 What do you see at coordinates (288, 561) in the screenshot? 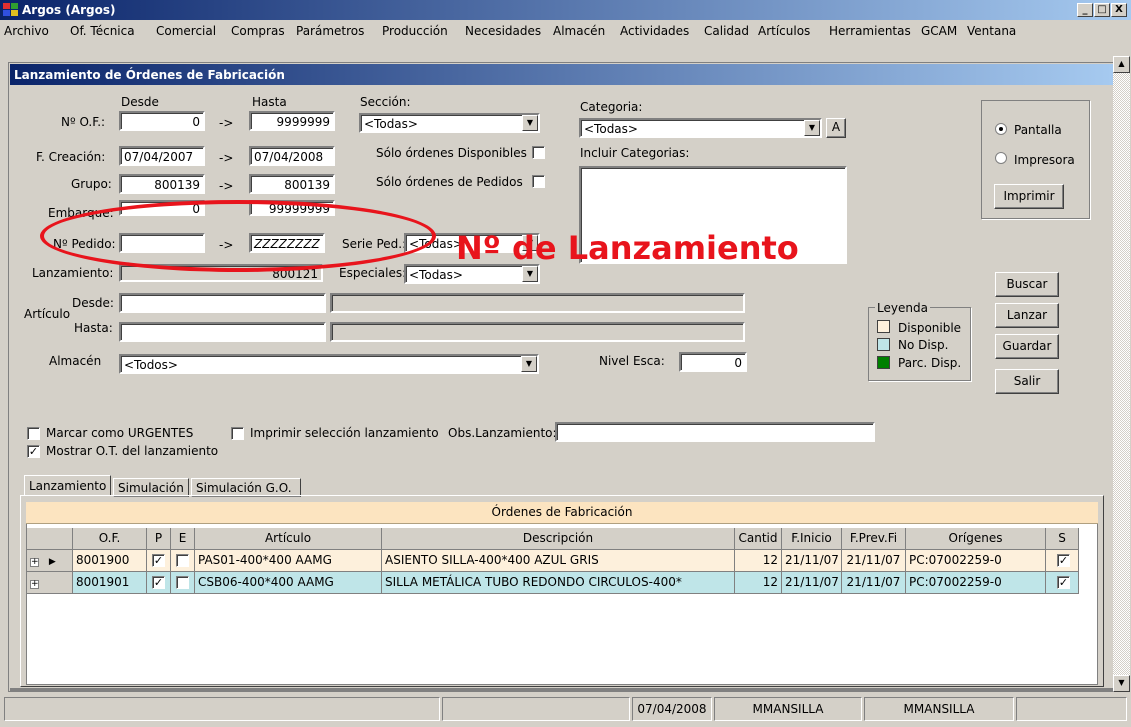
I see `row-articulo: PAS01-400*400 AAMG` at bounding box center [288, 561].